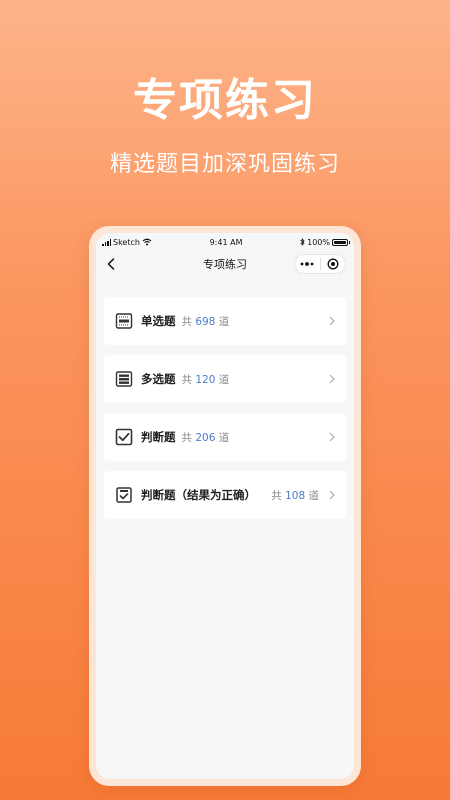 The height and width of the screenshot is (800, 450). Describe the element at coordinates (158, 379) in the screenshot. I see `item-name: 多选题` at that location.